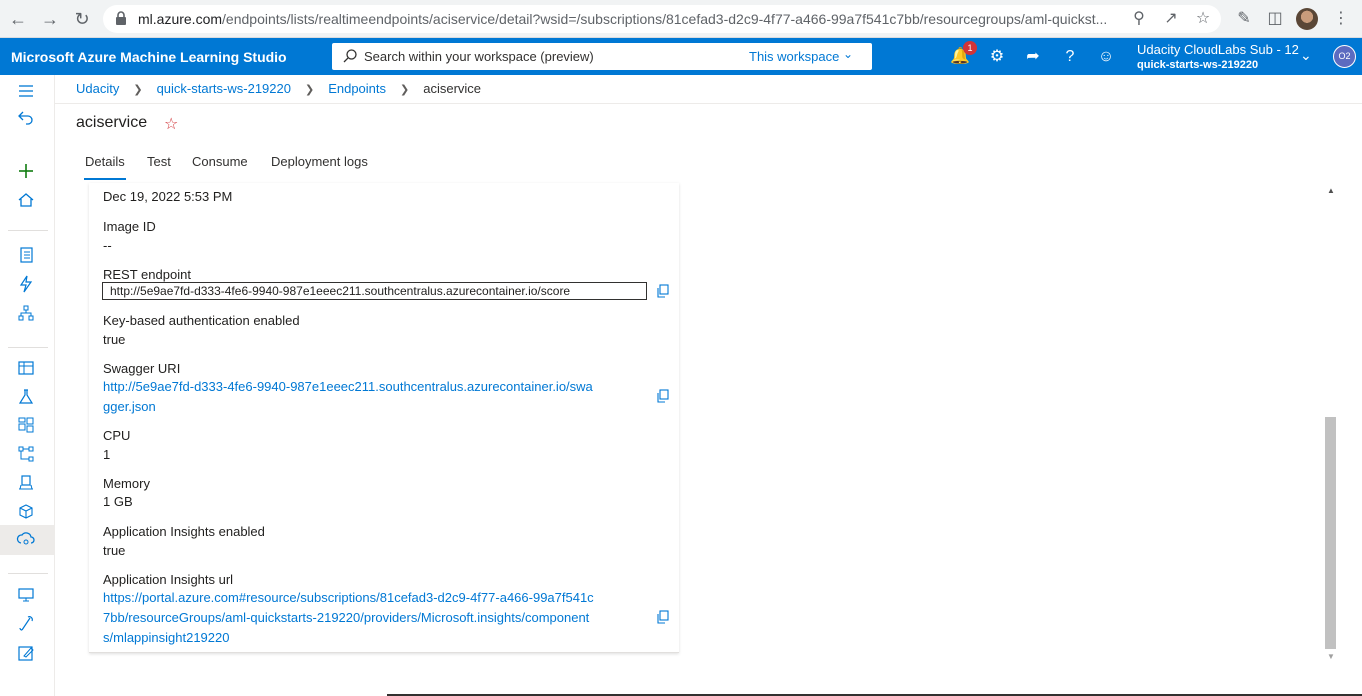  I want to click on content-scrollbar: ▲ ▼, so click(1331, 423).